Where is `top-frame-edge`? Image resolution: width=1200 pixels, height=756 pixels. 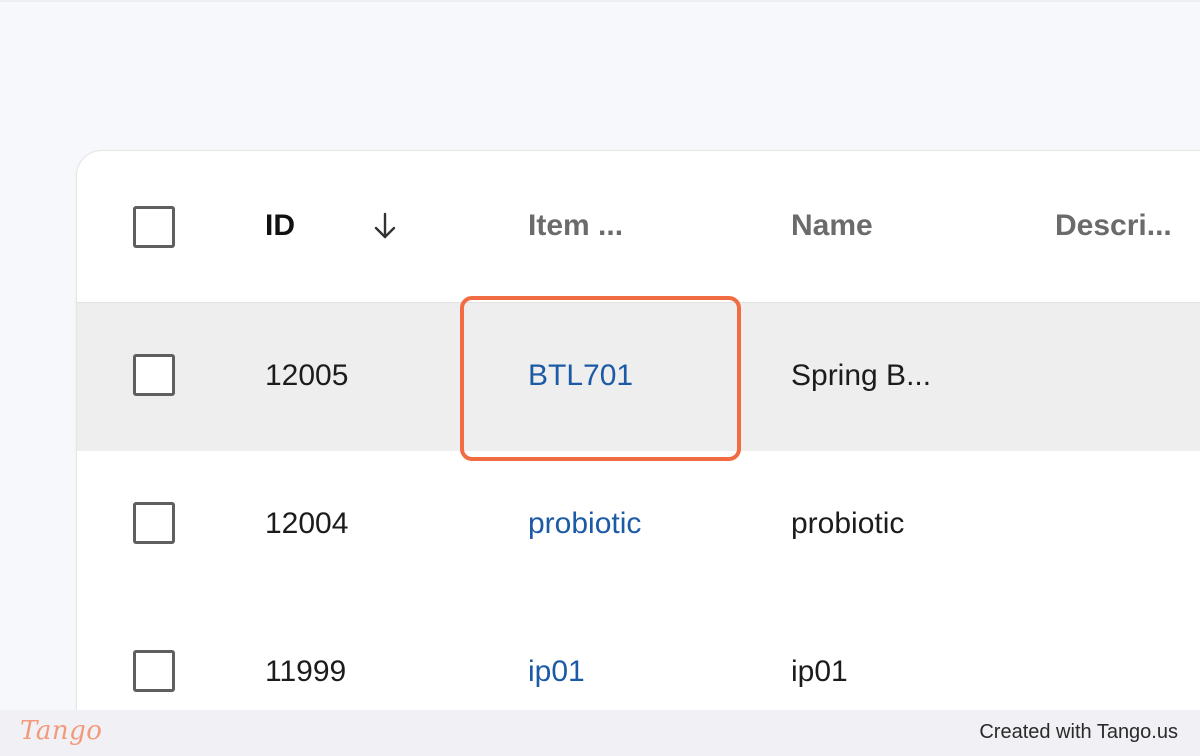 top-frame-edge is located at coordinates (600, 1).